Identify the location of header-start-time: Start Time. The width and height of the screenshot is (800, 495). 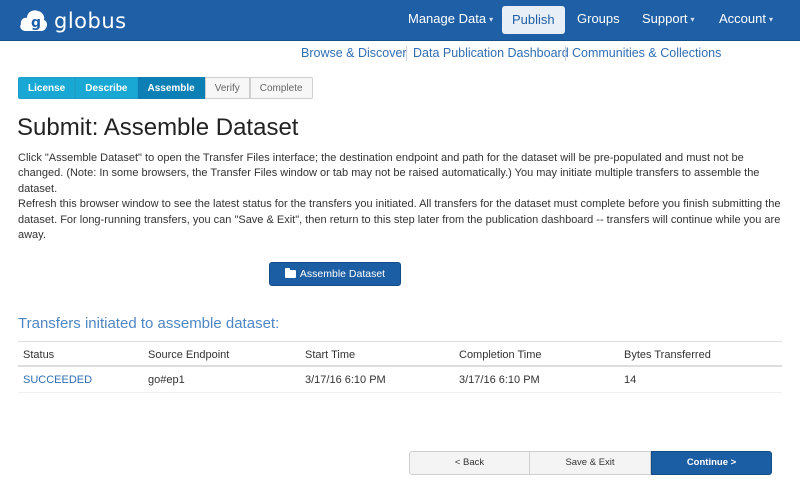
(330, 355).